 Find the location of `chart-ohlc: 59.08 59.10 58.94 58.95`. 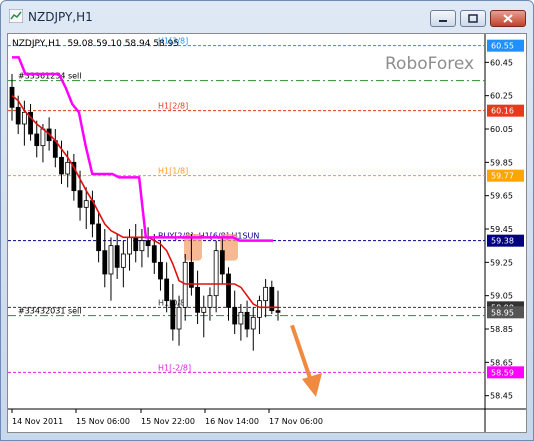

chart-ohlc: 59.08 59.10 58.94 58.95 is located at coordinates (123, 44).